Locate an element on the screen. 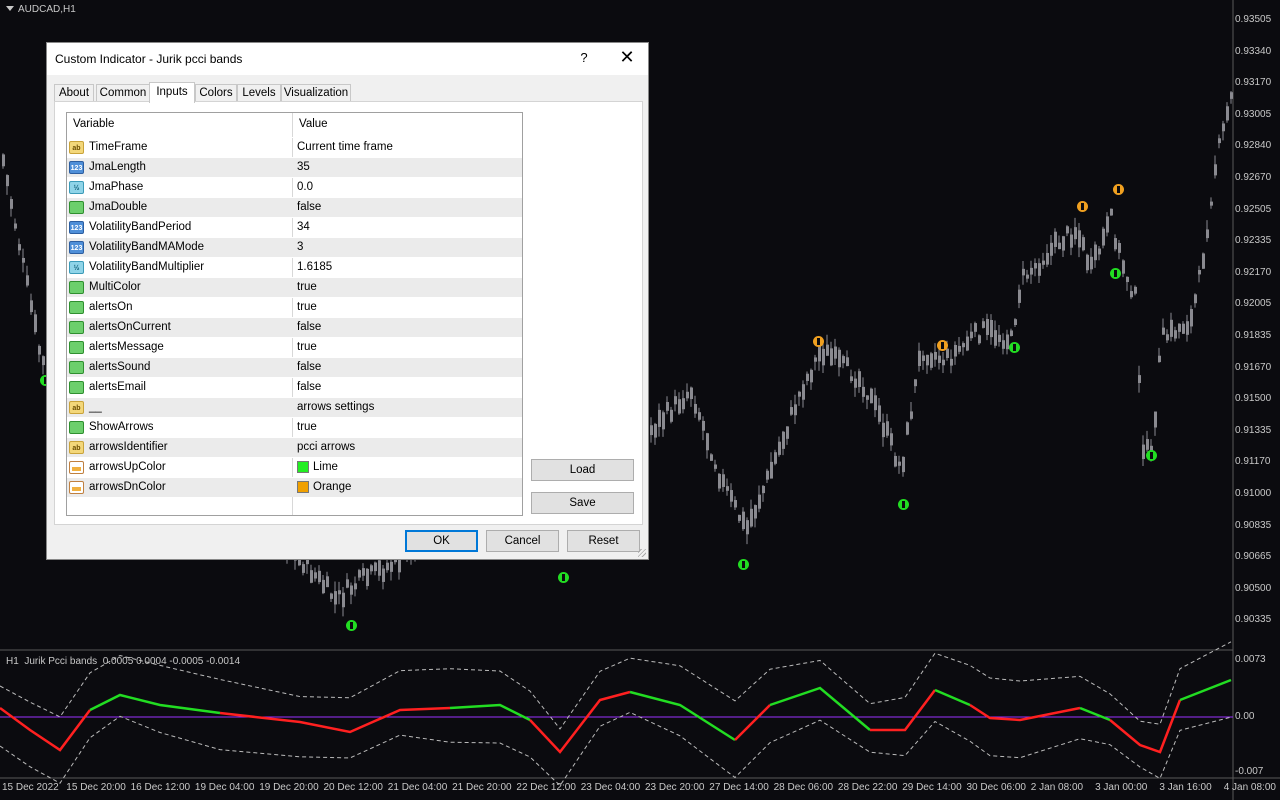 The image size is (1280, 800). input-row: ab arrowsIdentifier pcci arrows is located at coordinates (294, 447).